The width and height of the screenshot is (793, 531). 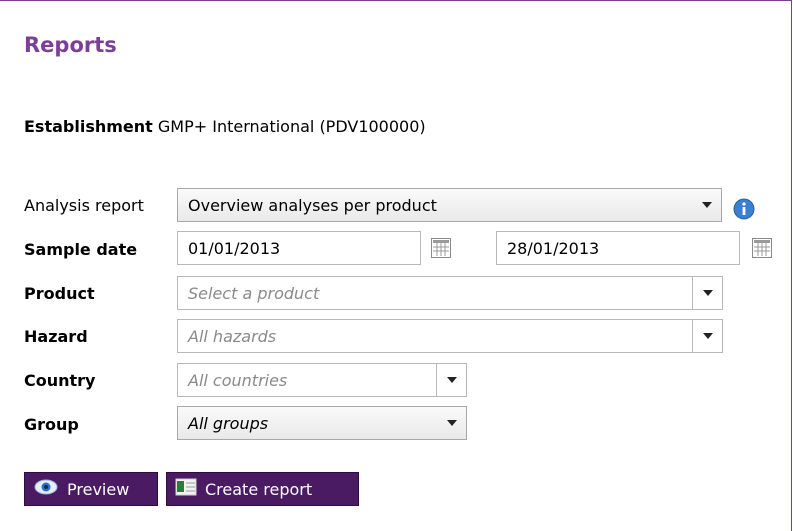 What do you see at coordinates (70, 45) in the screenshot?
I see `page-title: Reports` at bounding box center [70, 45].